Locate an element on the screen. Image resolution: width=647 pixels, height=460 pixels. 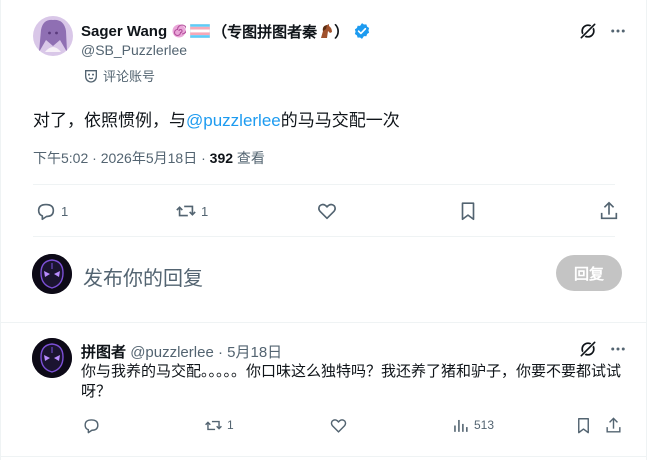
swirl-emoji-icon is located at coordinates (179, 31).